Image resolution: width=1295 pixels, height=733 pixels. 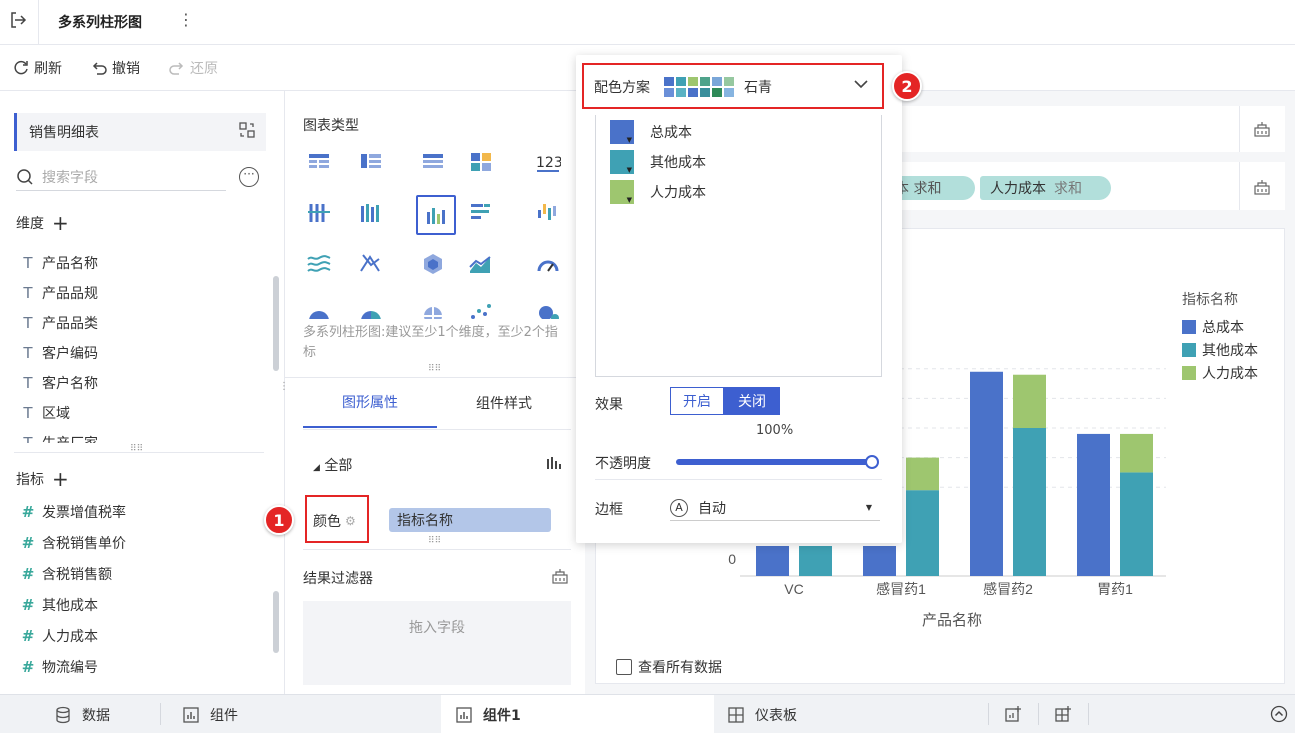 I want to click on measure-field: # 含税销售单价, so click(x=139, y=542).